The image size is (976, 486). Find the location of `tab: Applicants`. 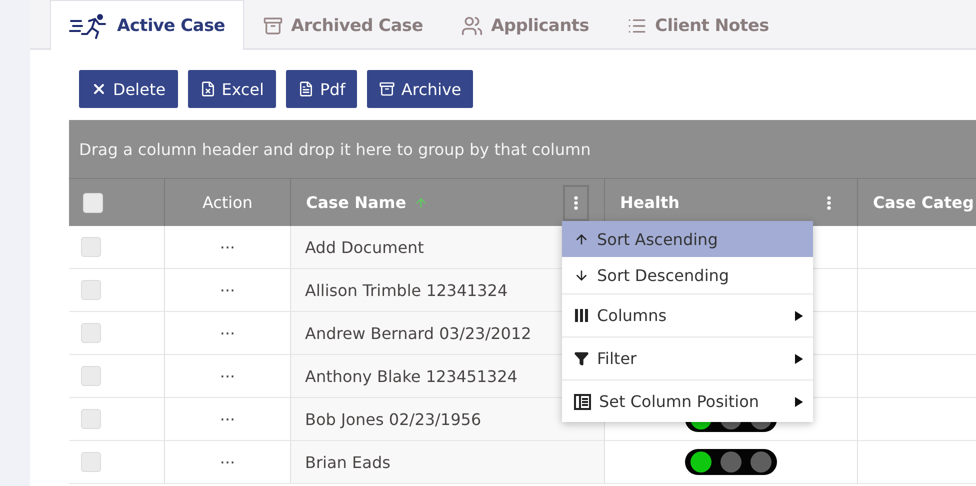

tab: Applicants is located at coordinates (525, 25).